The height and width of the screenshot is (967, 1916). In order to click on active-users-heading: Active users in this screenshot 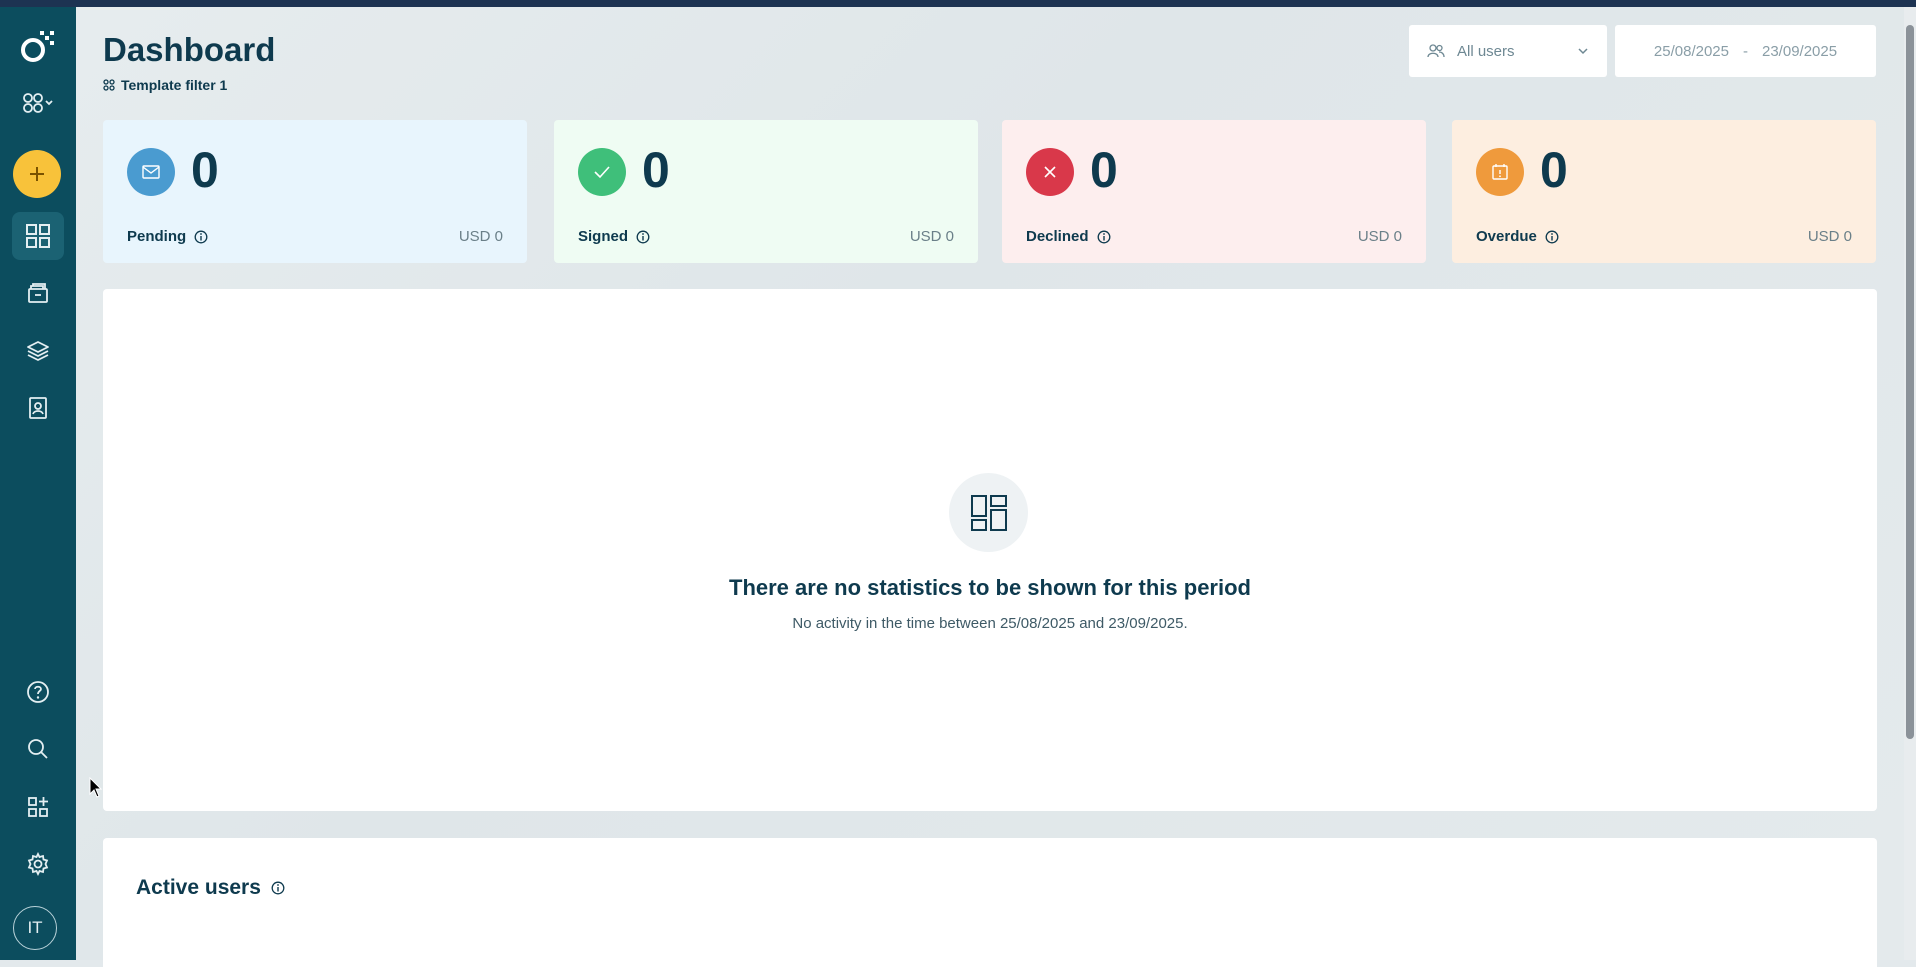, I will do `click(210, 888)`.